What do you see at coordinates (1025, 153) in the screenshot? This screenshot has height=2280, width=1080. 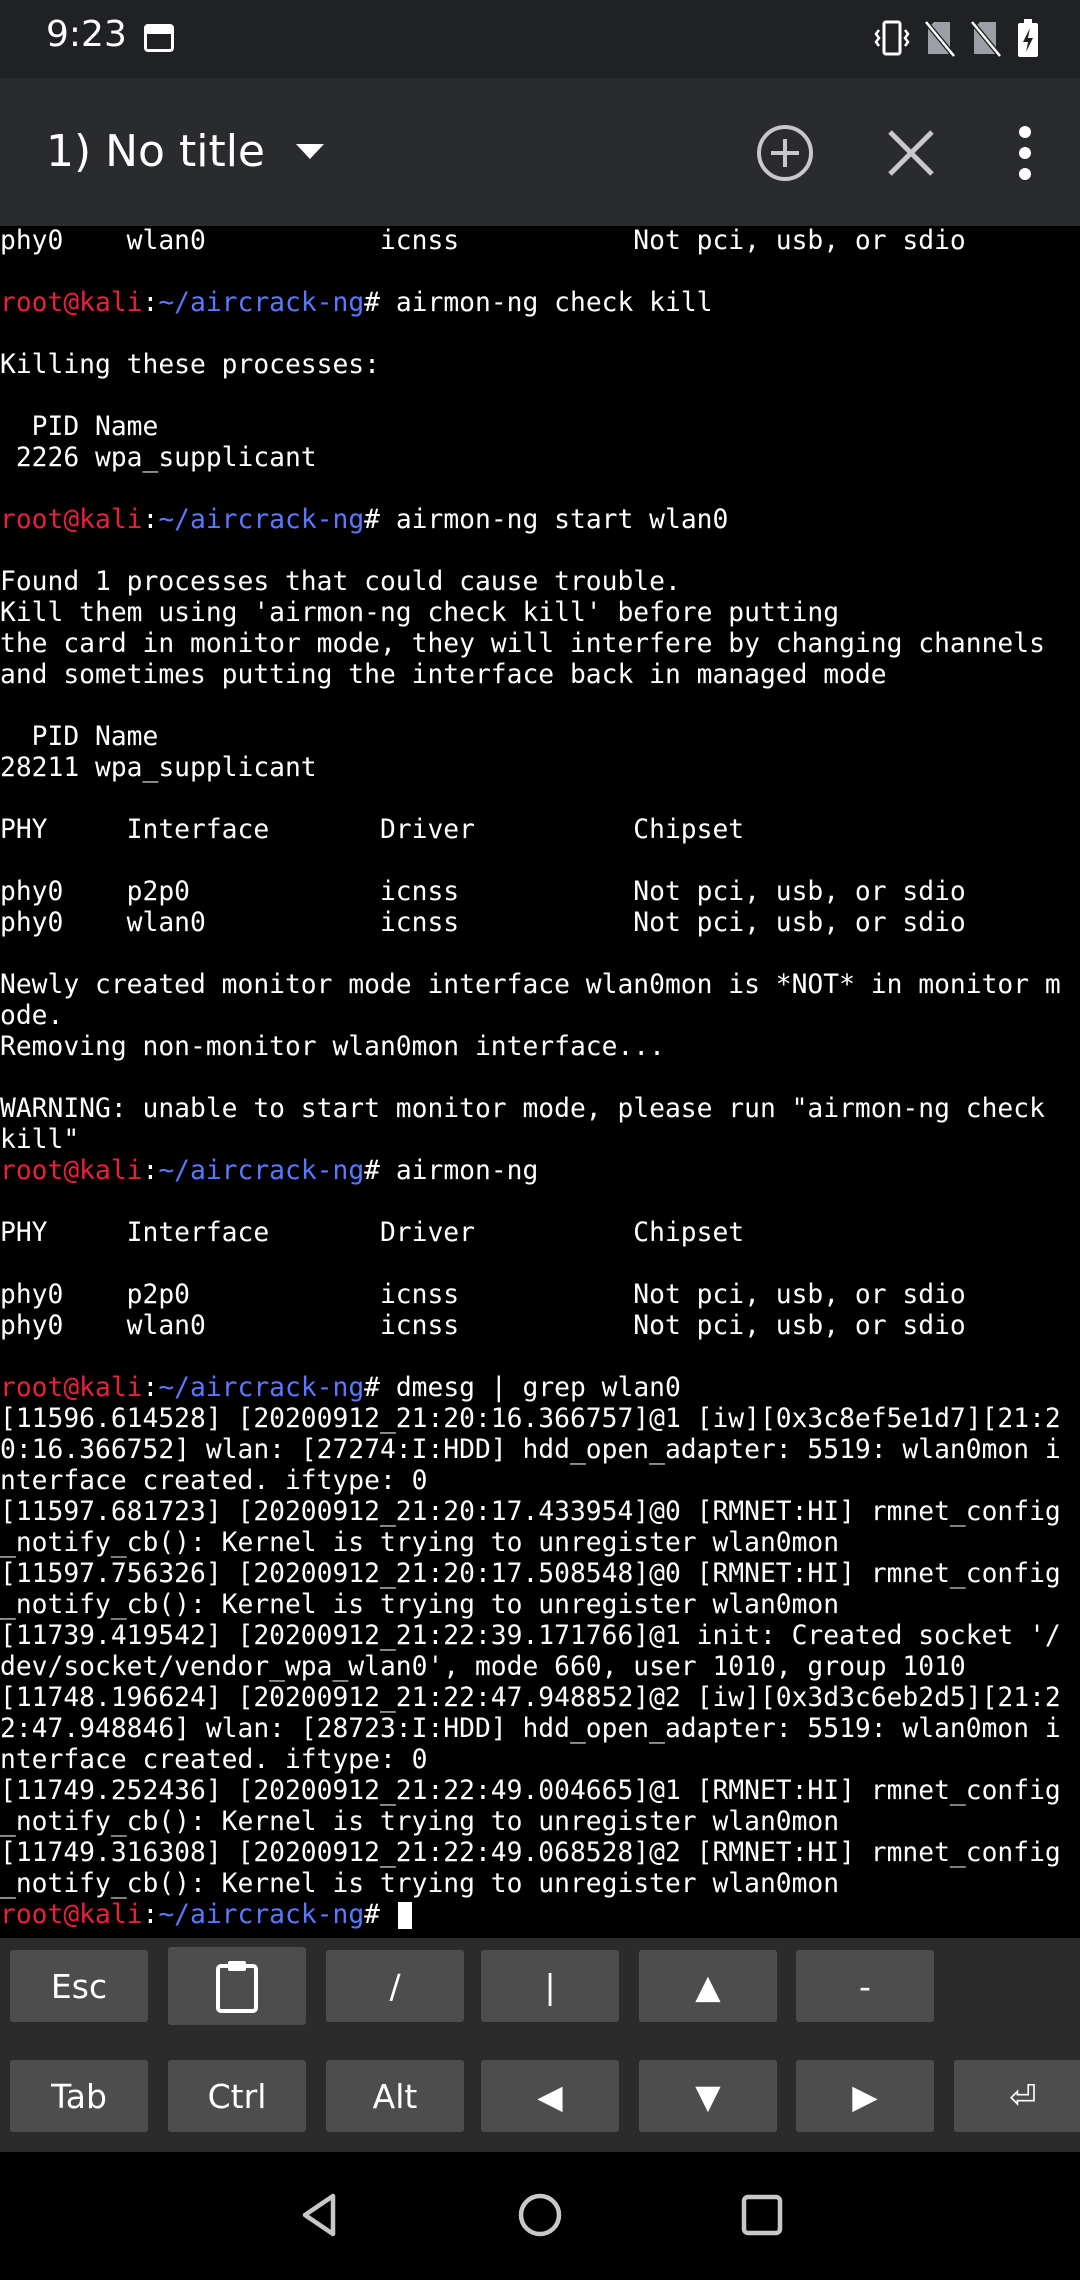 I see `more-vert-icon` at bounding box center [1025, 153].